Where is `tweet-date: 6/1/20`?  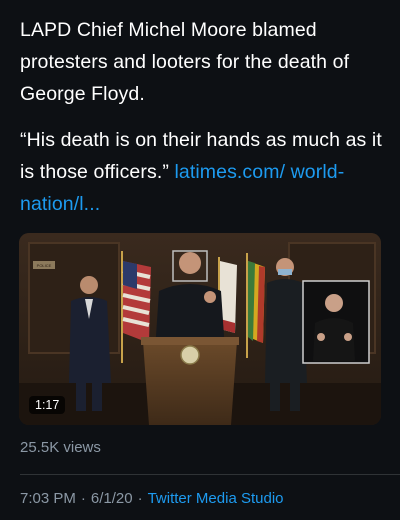 tweet-date: 6/1/20 is located at coordinates (112, 498).